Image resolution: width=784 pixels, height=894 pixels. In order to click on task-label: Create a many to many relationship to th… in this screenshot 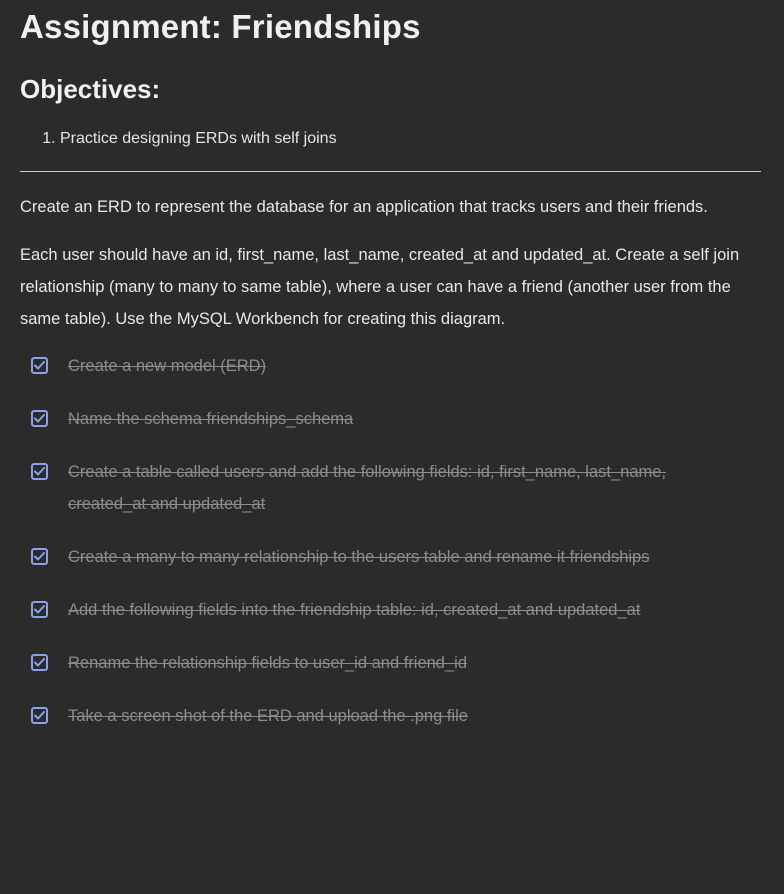, I will do `click(359, 557)`.